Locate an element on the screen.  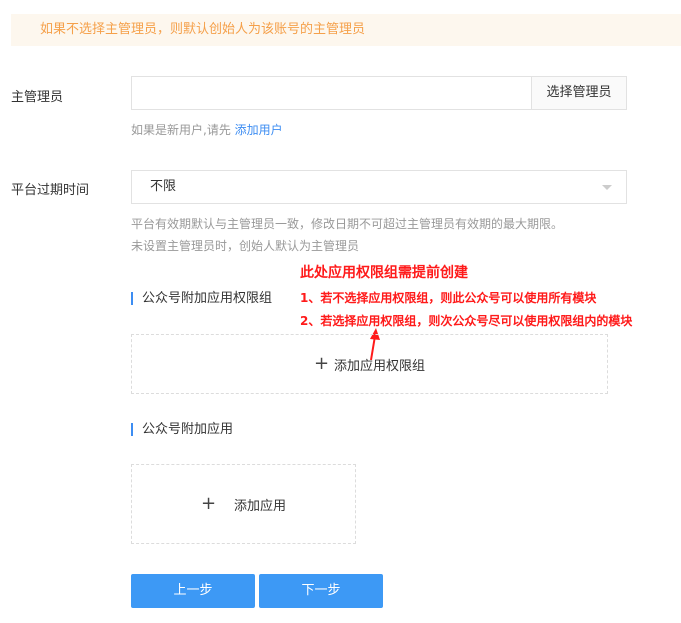
main-admin-input-group: 选择管理员 is located at coordinates (379, 93).